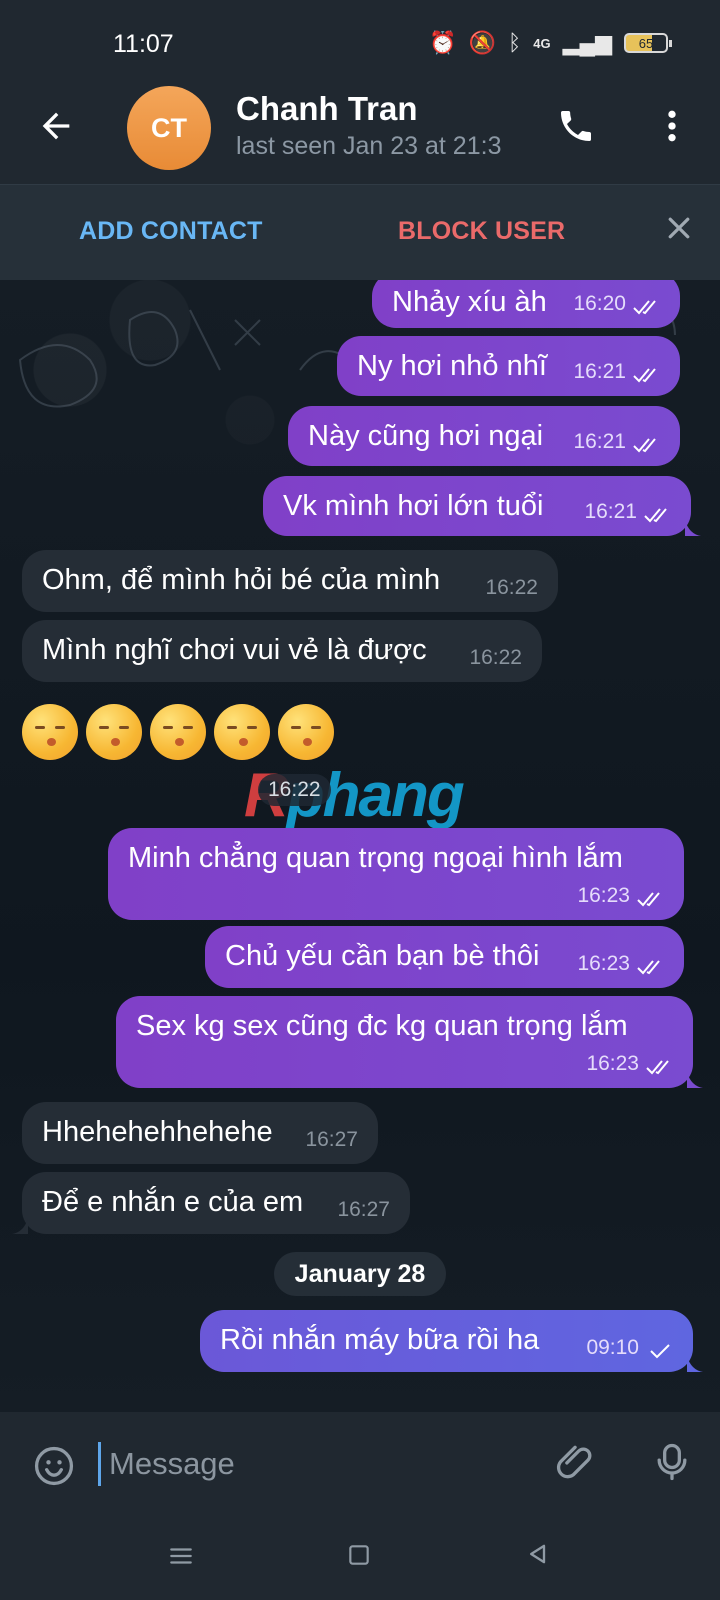 The height and width of the screenshot is (1600, 720). Describe the element at coordinates (443, 42) in the screenshot. I see `alarm-icon: ⏰` at that location.